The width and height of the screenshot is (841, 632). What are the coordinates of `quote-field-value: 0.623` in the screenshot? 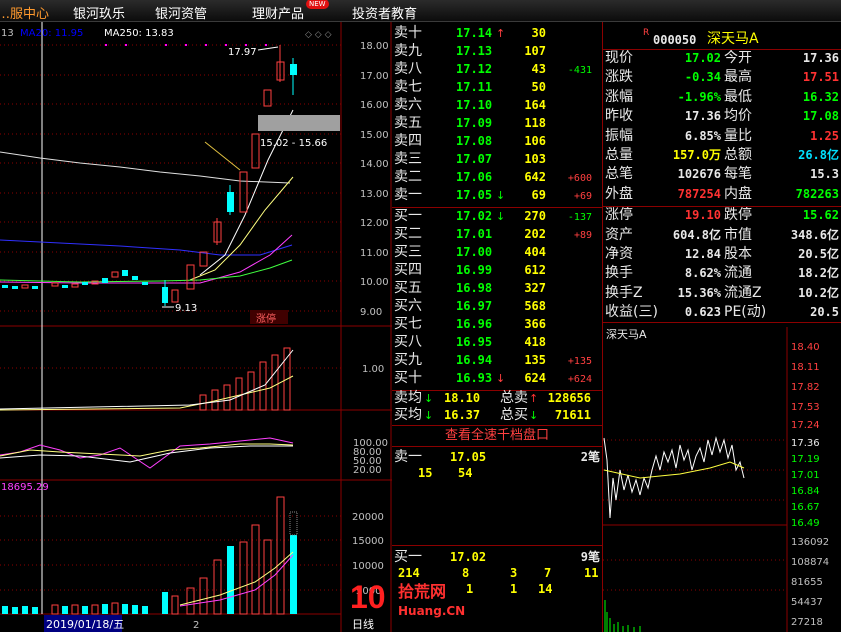 It's located at (702, 312).